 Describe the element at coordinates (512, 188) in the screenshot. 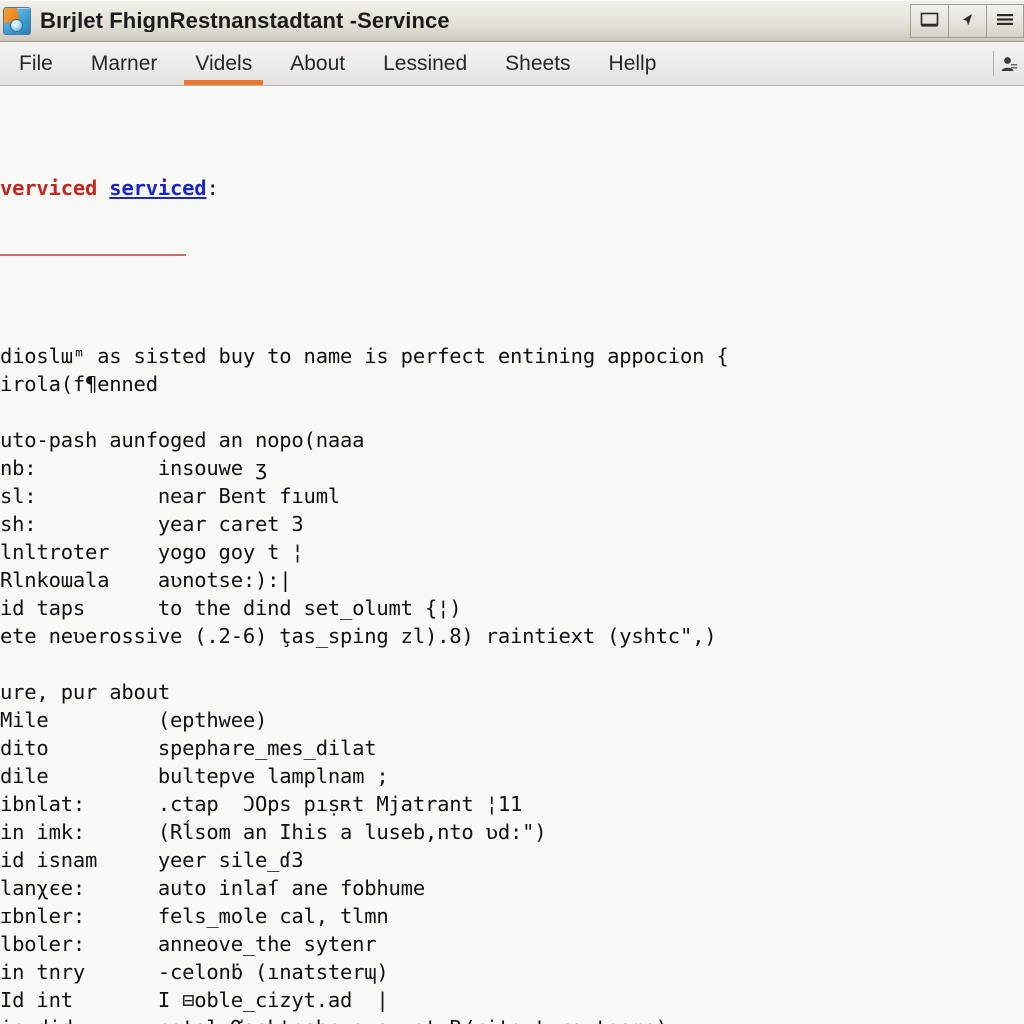

I see `document-heading: verviced serviced:` at that location.